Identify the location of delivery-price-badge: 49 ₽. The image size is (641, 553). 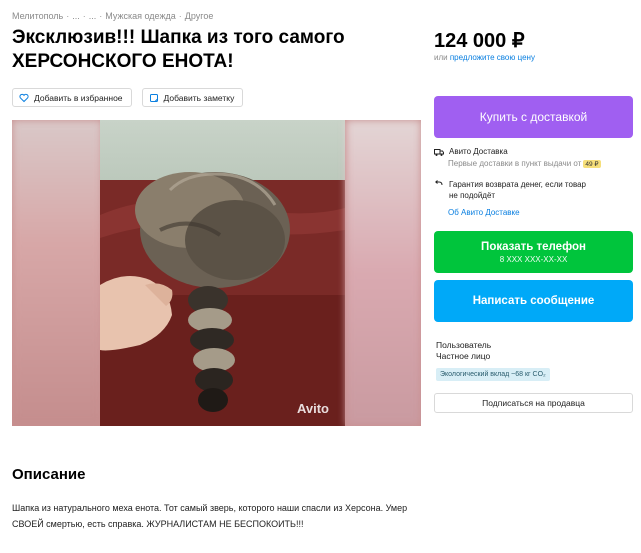
(592, 164).